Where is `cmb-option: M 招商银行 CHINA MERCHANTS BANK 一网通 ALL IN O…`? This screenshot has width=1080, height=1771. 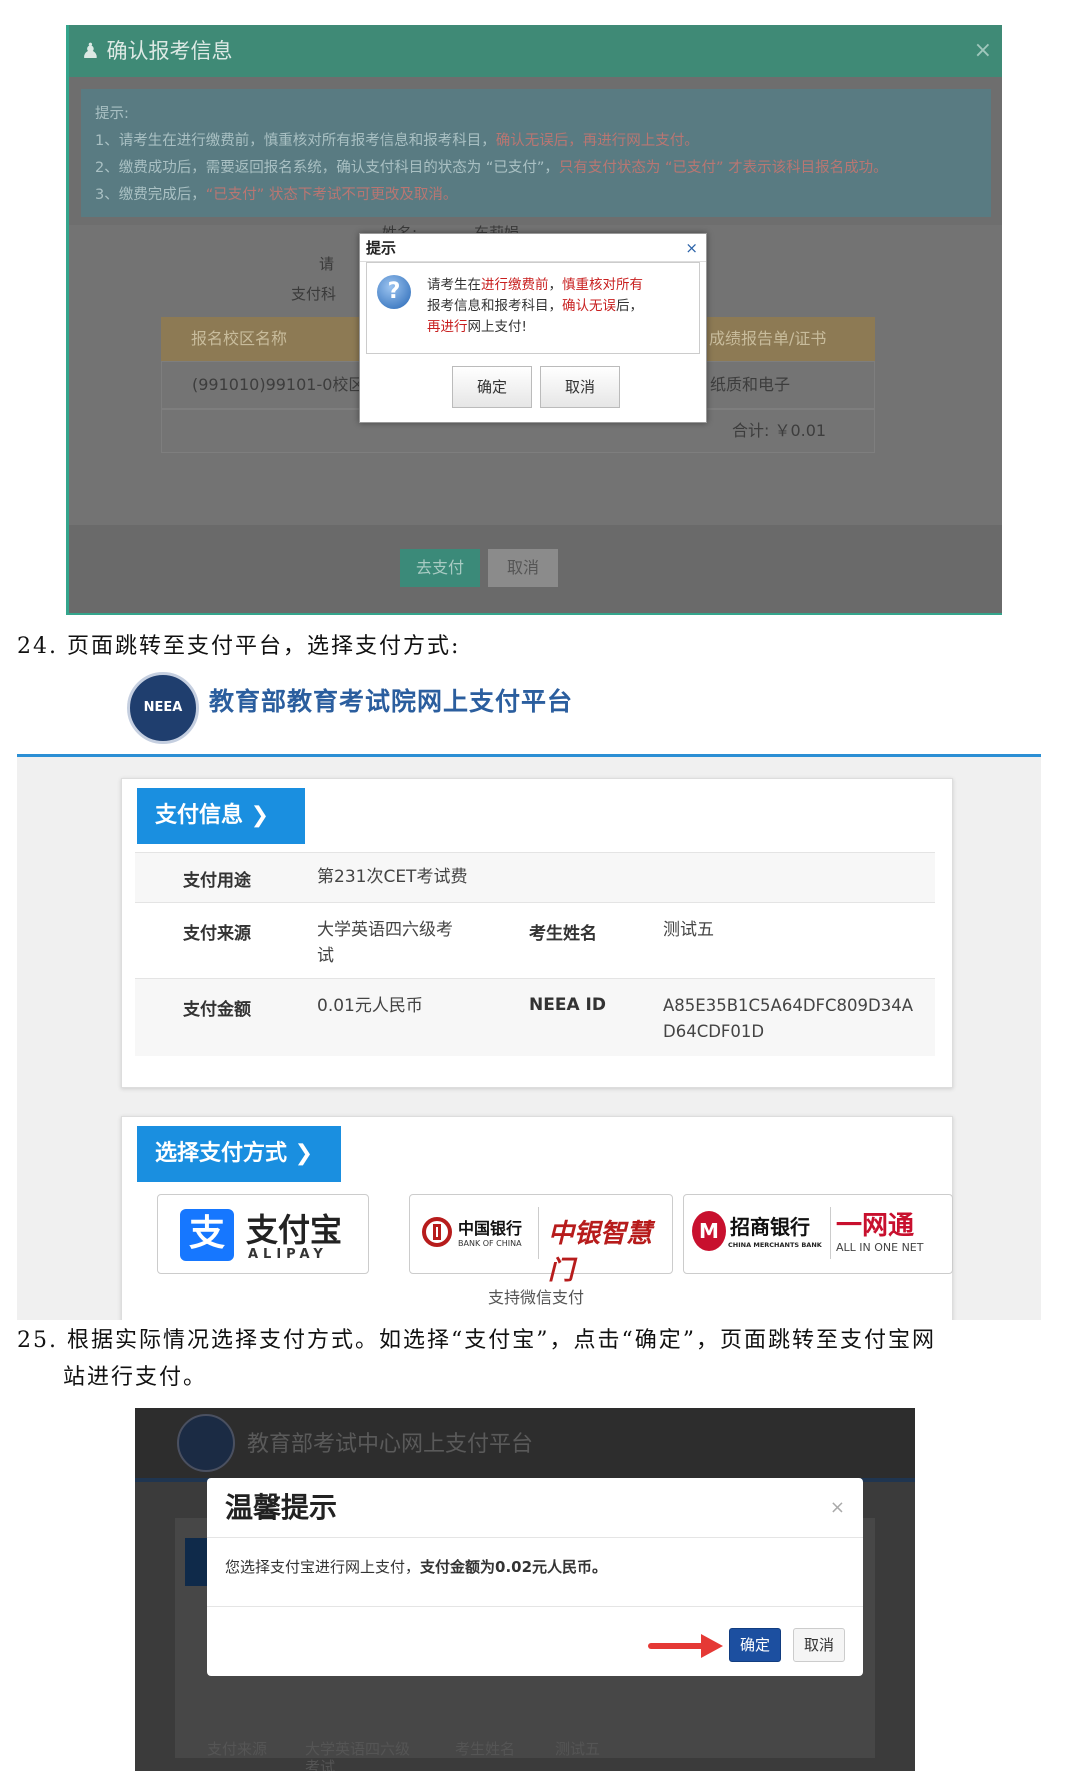
cmb-option: M 招商银行 CHINA MERCHANTS BANK 一网通 ALL IN O… is located at coordinates (818, 1234).